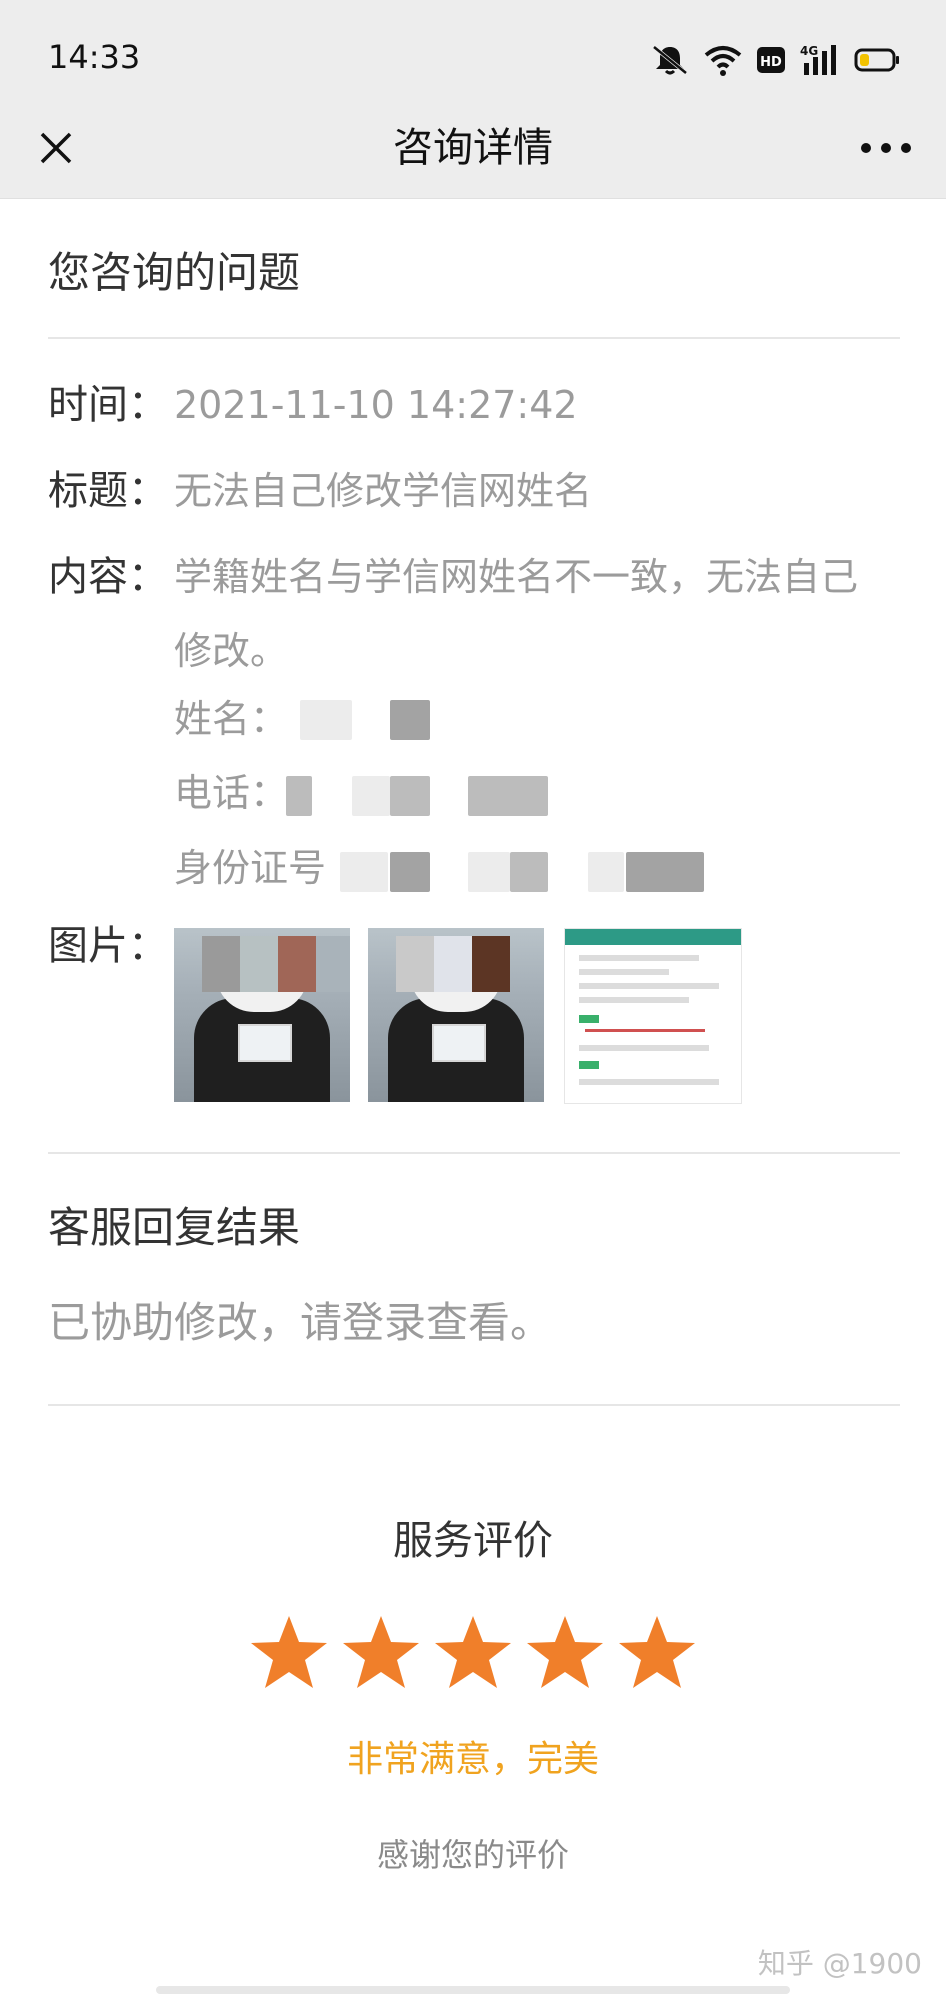 The image size is (946, 1997). Describe the element at coordinates (231, 719) in the screenshot. I see `name-label: 姓名：` at that location.